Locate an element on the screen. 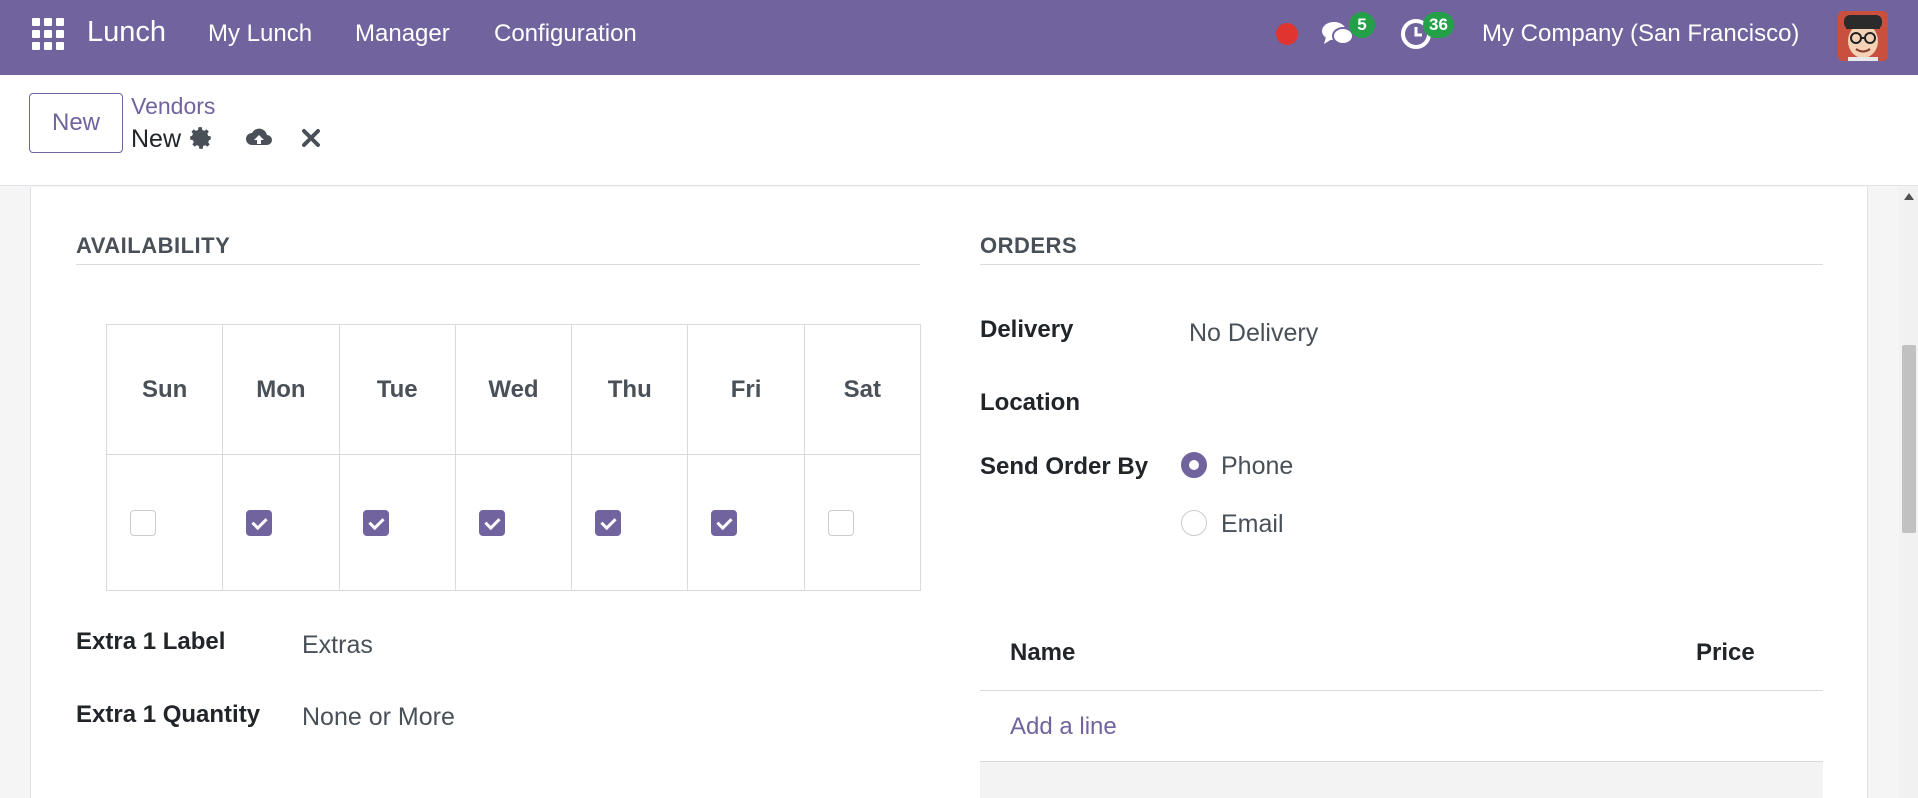 The image size is (1918, 798). user-avatar is located at coordinates (1863, 36).